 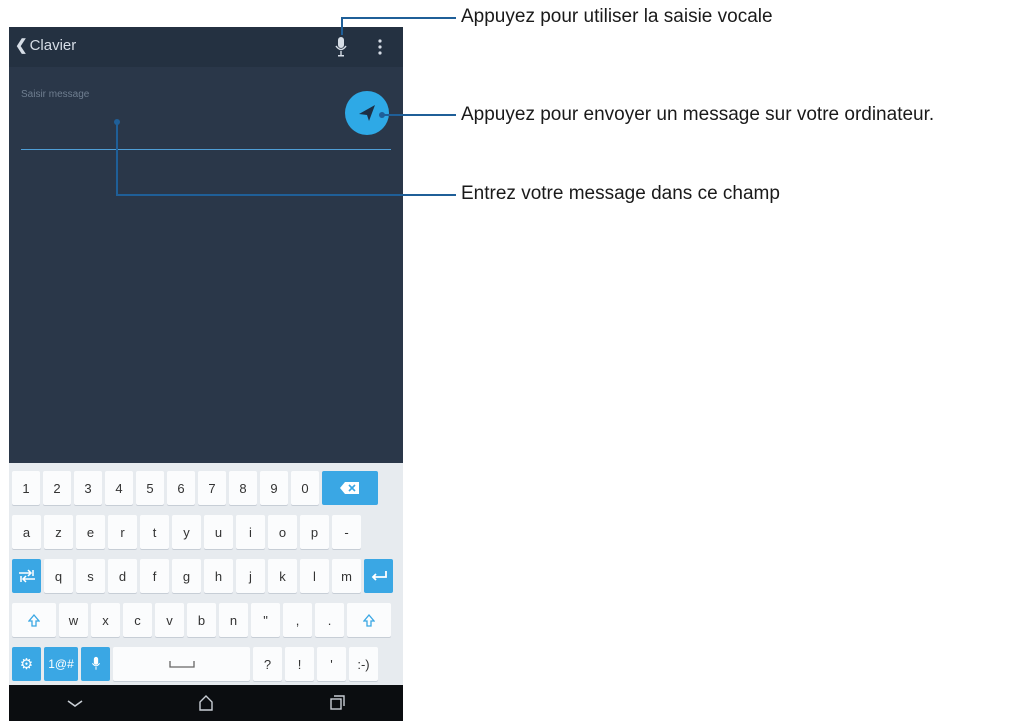 I want to click on navigation-bar, so click(x=206, y=703).